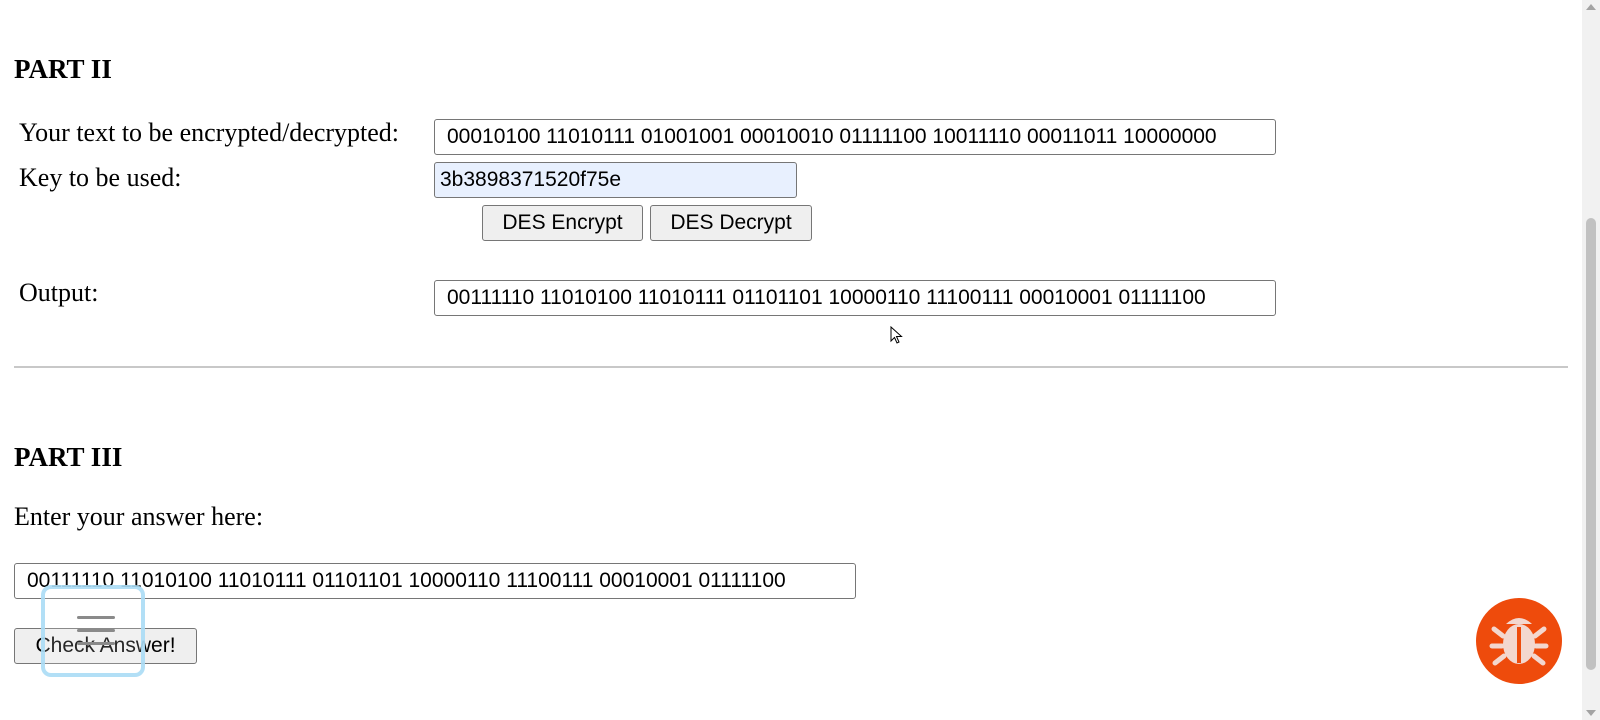 This screenshot has width=1600, height=720. What do you see at coordinates (63, 69) in the screenshot?
I see `part2-heading: PART II` at bounding box center [63, 69].